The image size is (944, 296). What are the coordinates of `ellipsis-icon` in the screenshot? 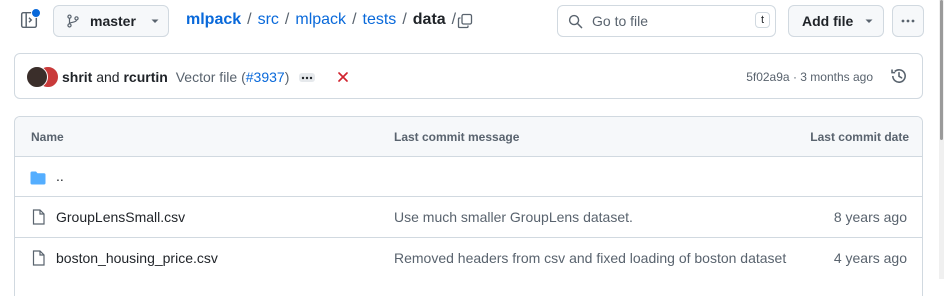 It's located at (307, 77).